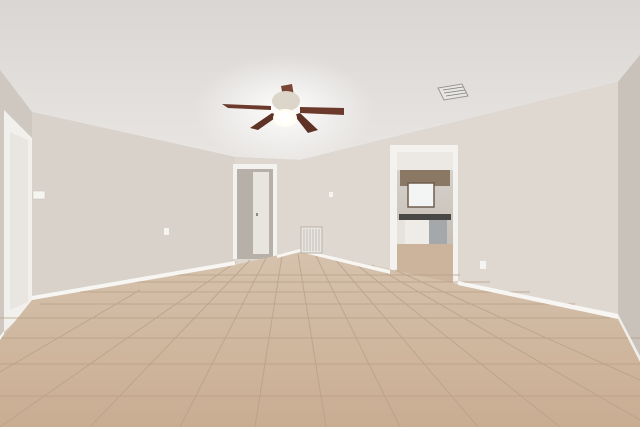 The width and height of the screenshot is (640, 427). I want to click on kitchen-window, so click(421, 195).